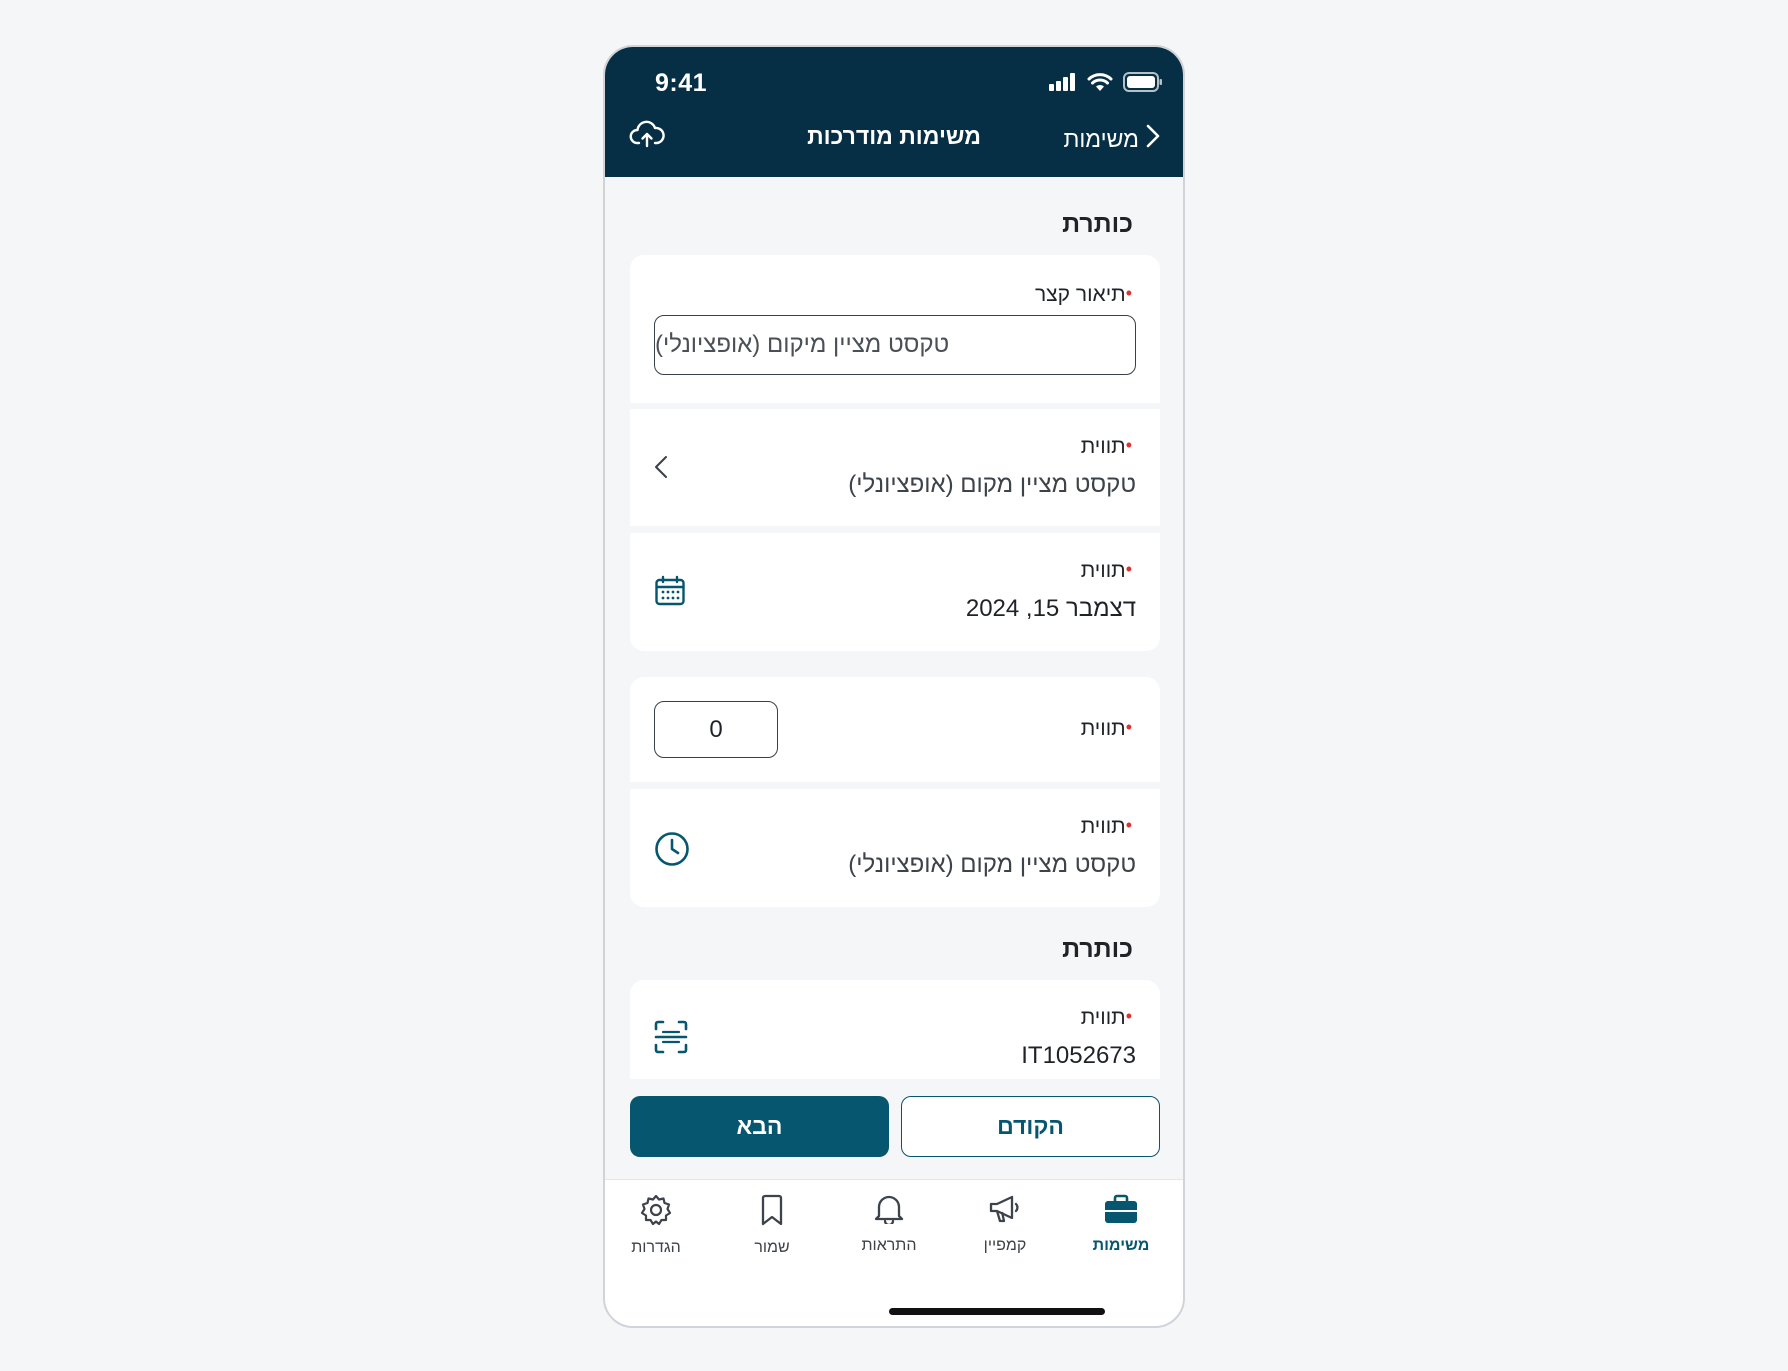 The height and width of the screenshot is (1371, 1788). I want to click on status-time: 9:41, so click(681, 83).